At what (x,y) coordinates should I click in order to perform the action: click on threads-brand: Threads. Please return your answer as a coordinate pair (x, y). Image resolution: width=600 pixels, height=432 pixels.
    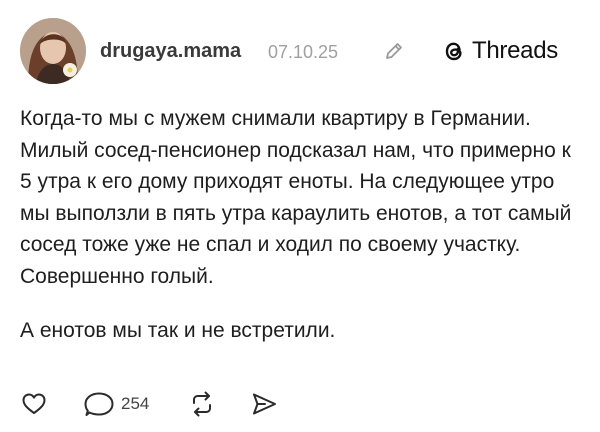
    Looking at the image, I should click on (500, 51).